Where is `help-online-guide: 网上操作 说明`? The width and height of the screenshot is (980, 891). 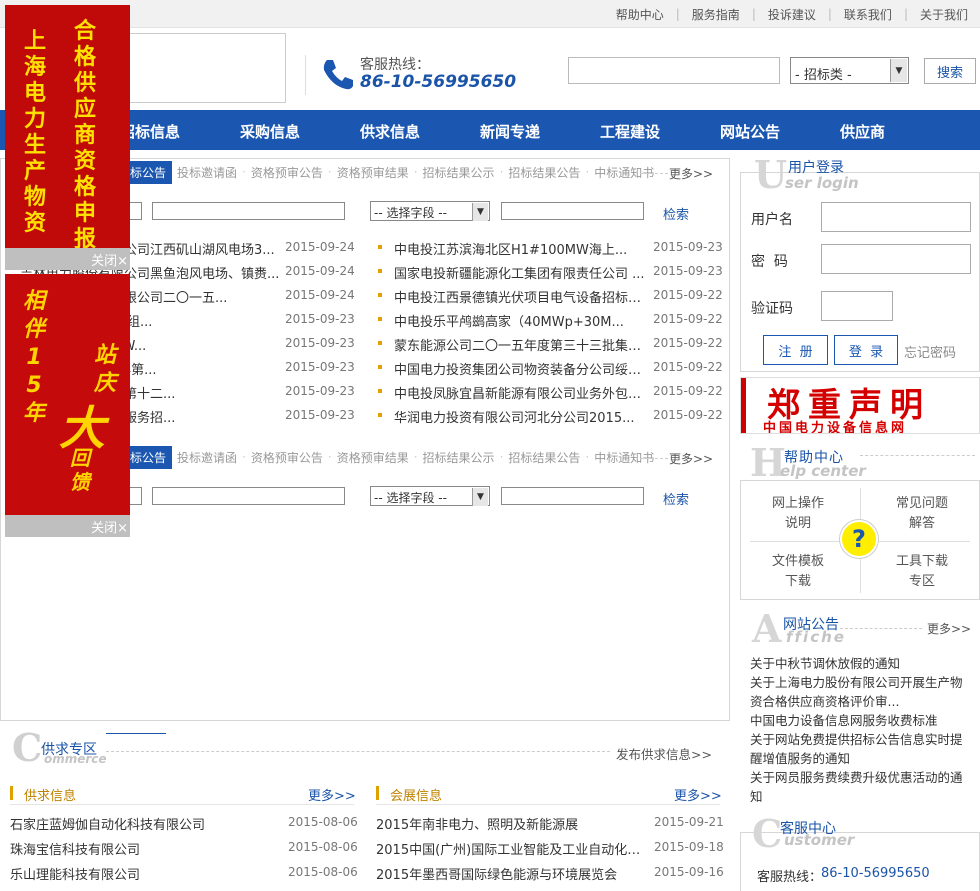
help-online-guide: 网上操作 说明 is located at coordinates (798, 514).